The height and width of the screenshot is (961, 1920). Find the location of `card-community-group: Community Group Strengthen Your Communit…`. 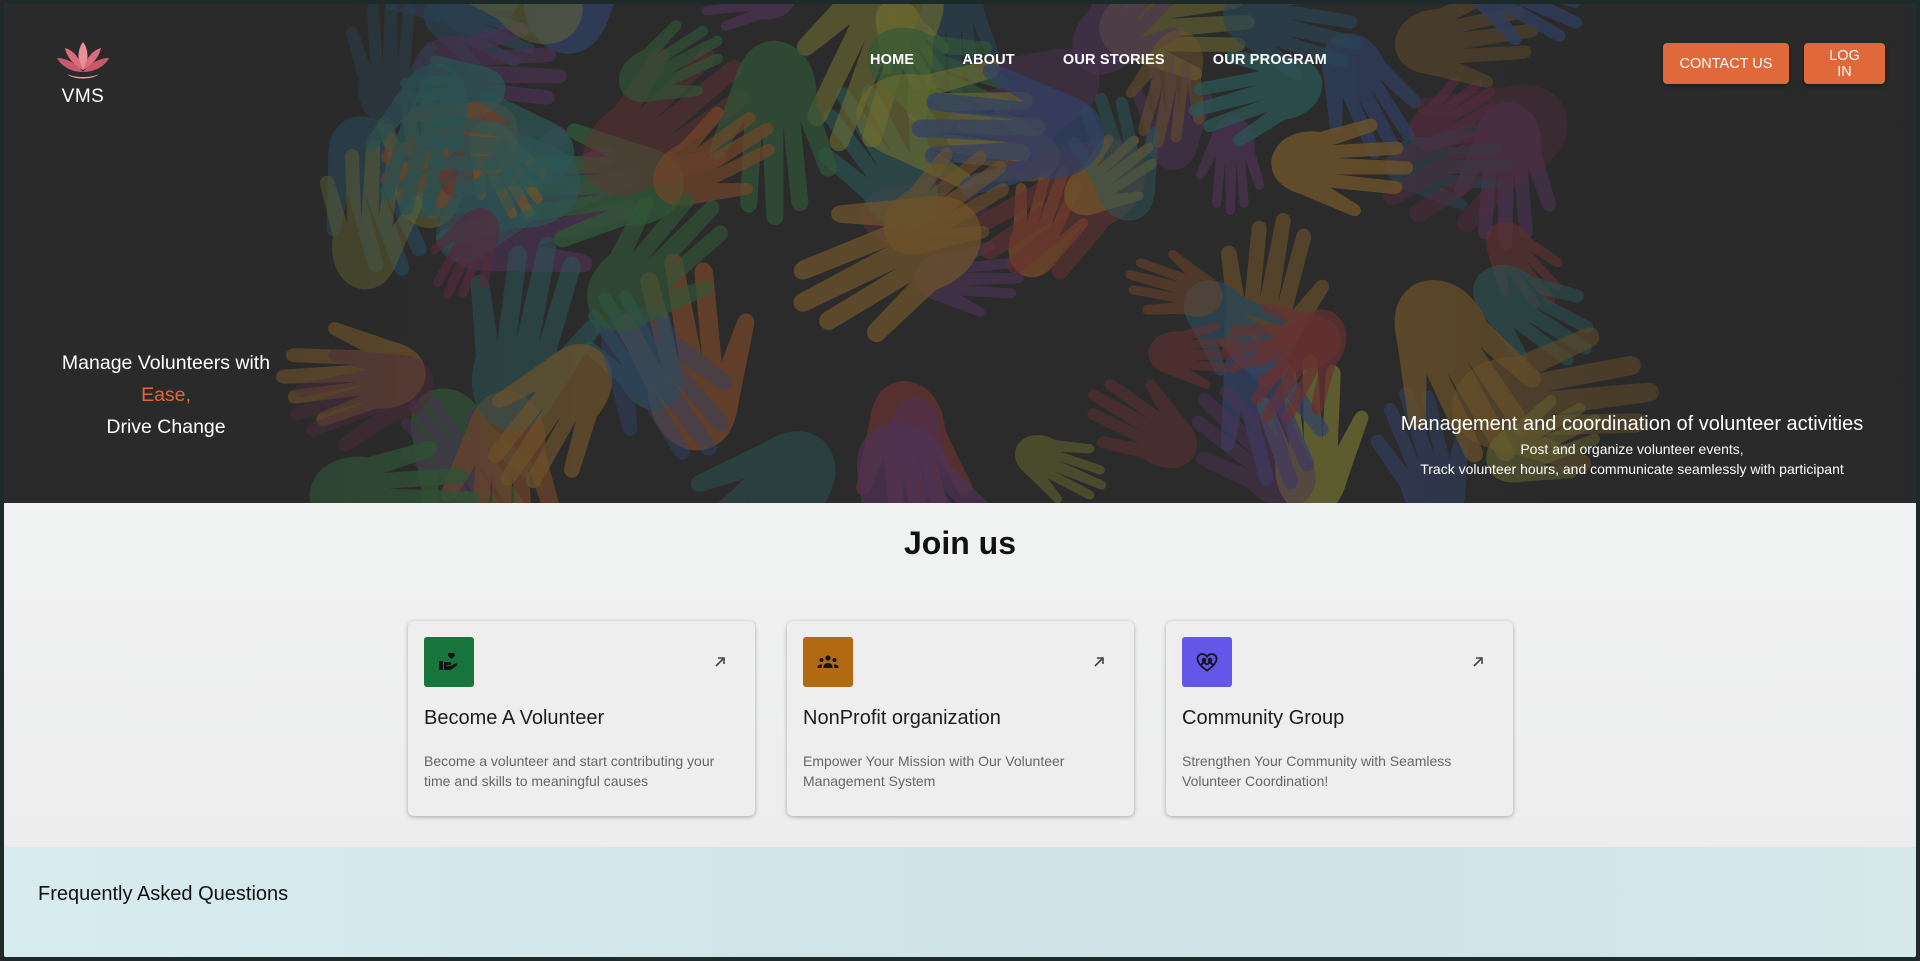

card-community-group: Community Group Strengthen Your Communit… is located at coordinates (1339, 718).